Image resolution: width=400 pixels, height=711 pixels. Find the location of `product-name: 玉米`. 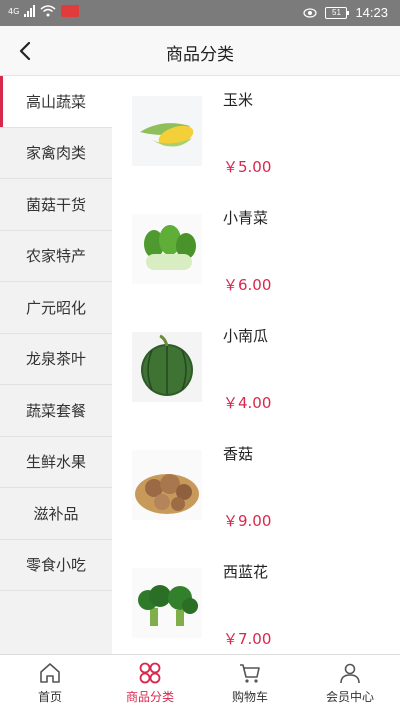

product-name: 玉米 is located at coordinates (238, 100).